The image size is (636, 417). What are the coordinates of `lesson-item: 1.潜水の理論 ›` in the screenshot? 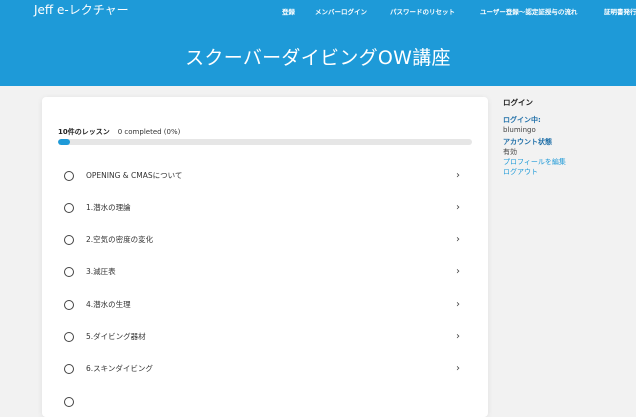 It's located at (265, 209).